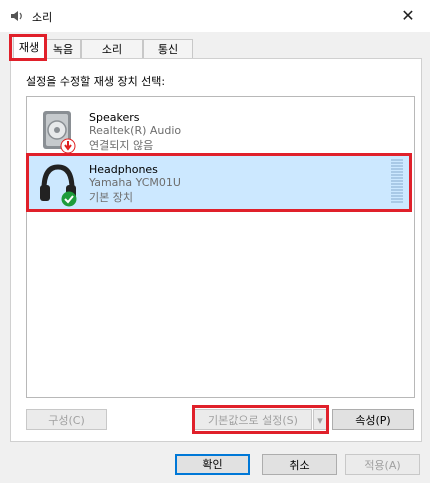 The width and height of the screenshot is (430, 483). I want to click on device-speakers: Speakers Realtek(R) Audio 연결되지 않음, so click(219, 130).